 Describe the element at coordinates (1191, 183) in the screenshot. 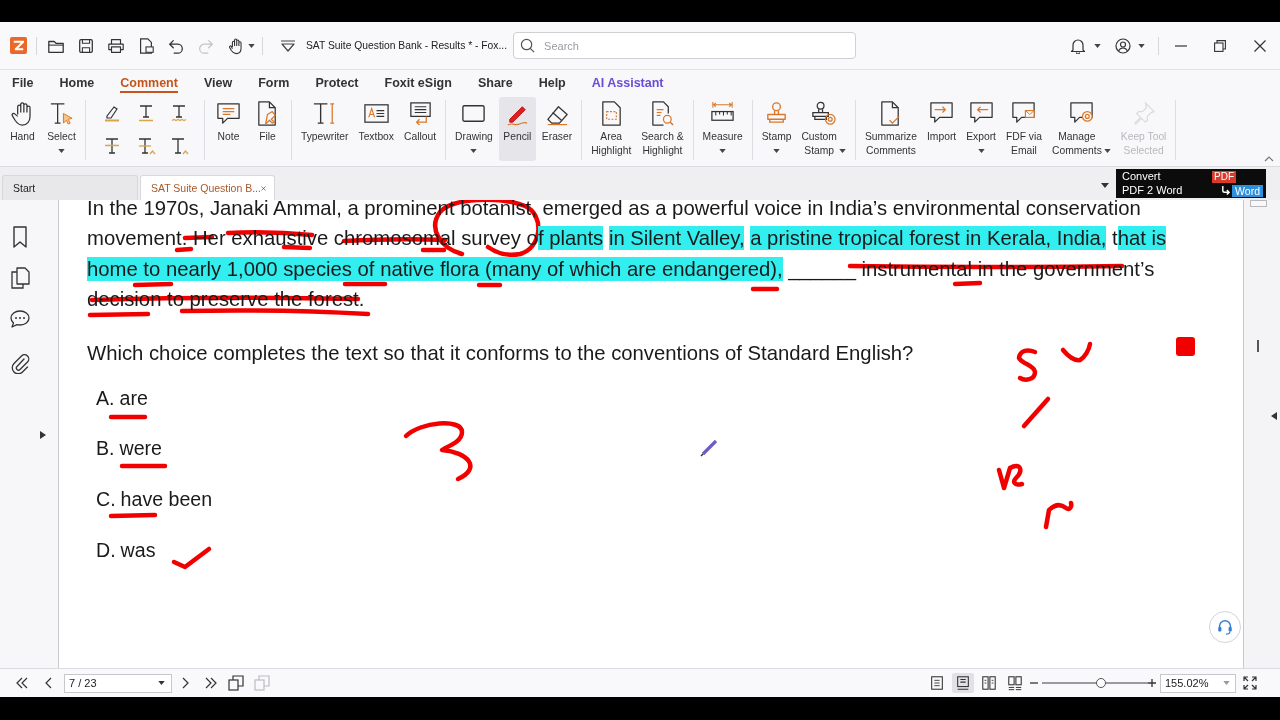

I see `promo-banner: Convert PDF PDF 2 Word Word` at that location.